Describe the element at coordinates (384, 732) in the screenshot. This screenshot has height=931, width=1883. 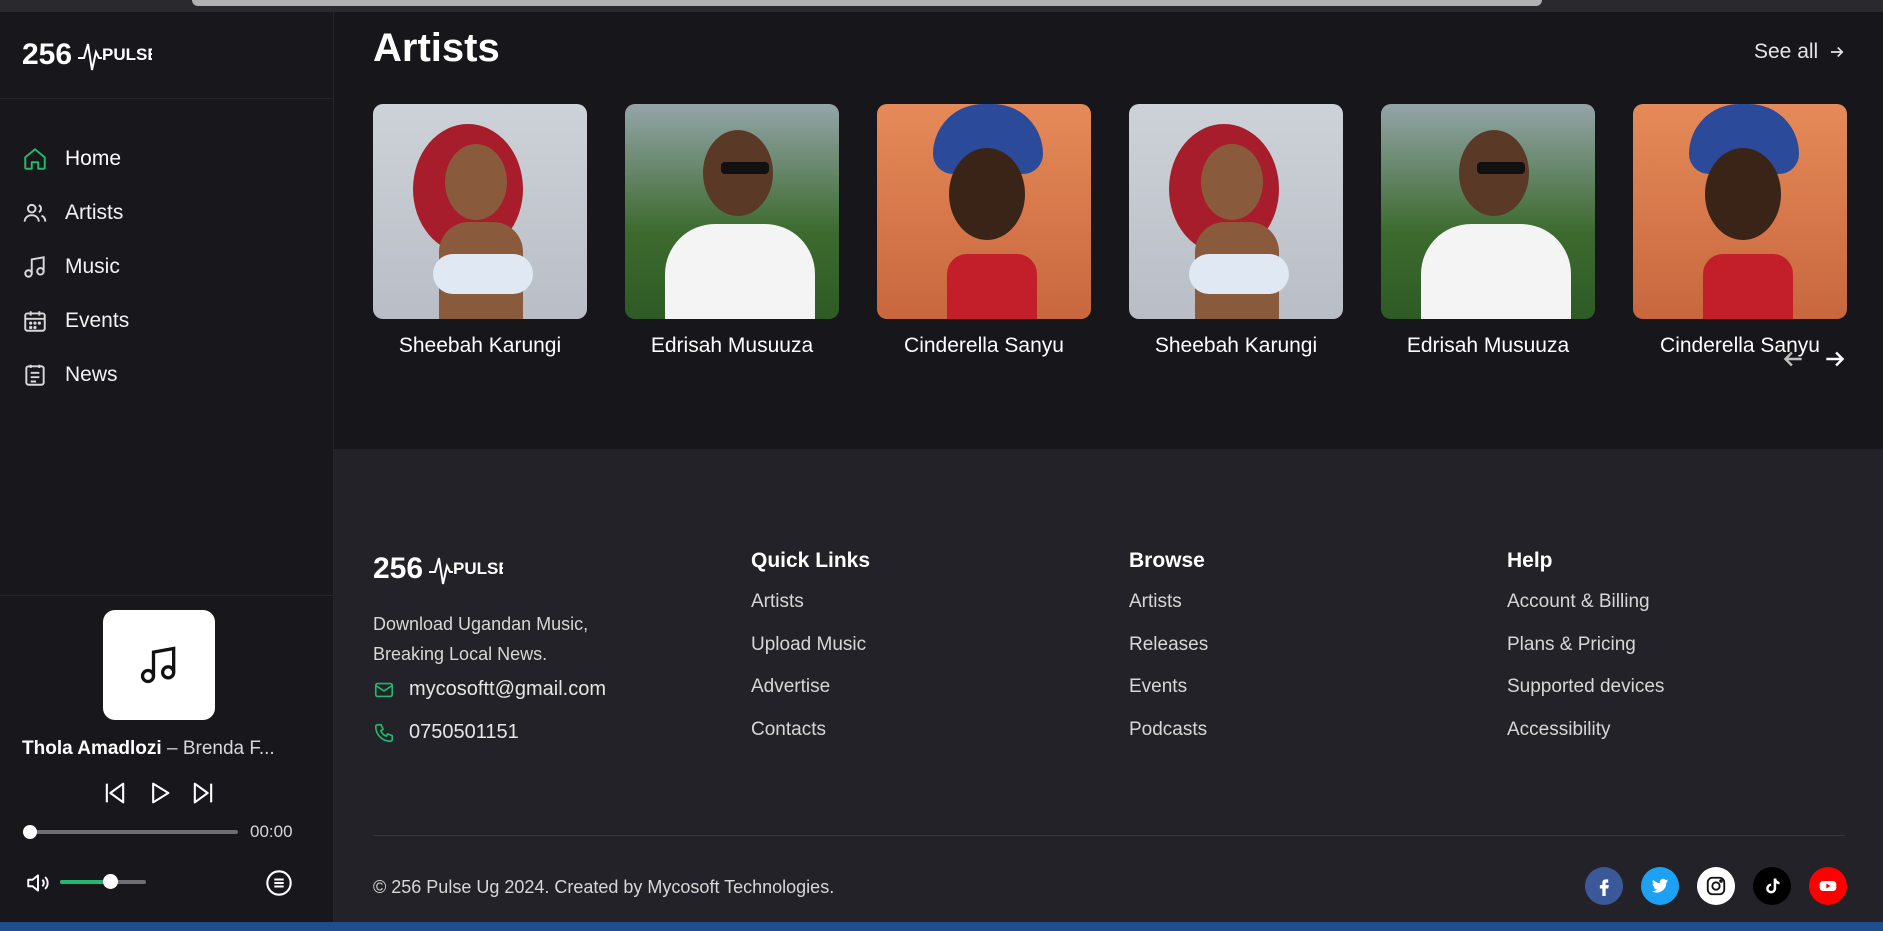
I see `phone-icon` at that location.